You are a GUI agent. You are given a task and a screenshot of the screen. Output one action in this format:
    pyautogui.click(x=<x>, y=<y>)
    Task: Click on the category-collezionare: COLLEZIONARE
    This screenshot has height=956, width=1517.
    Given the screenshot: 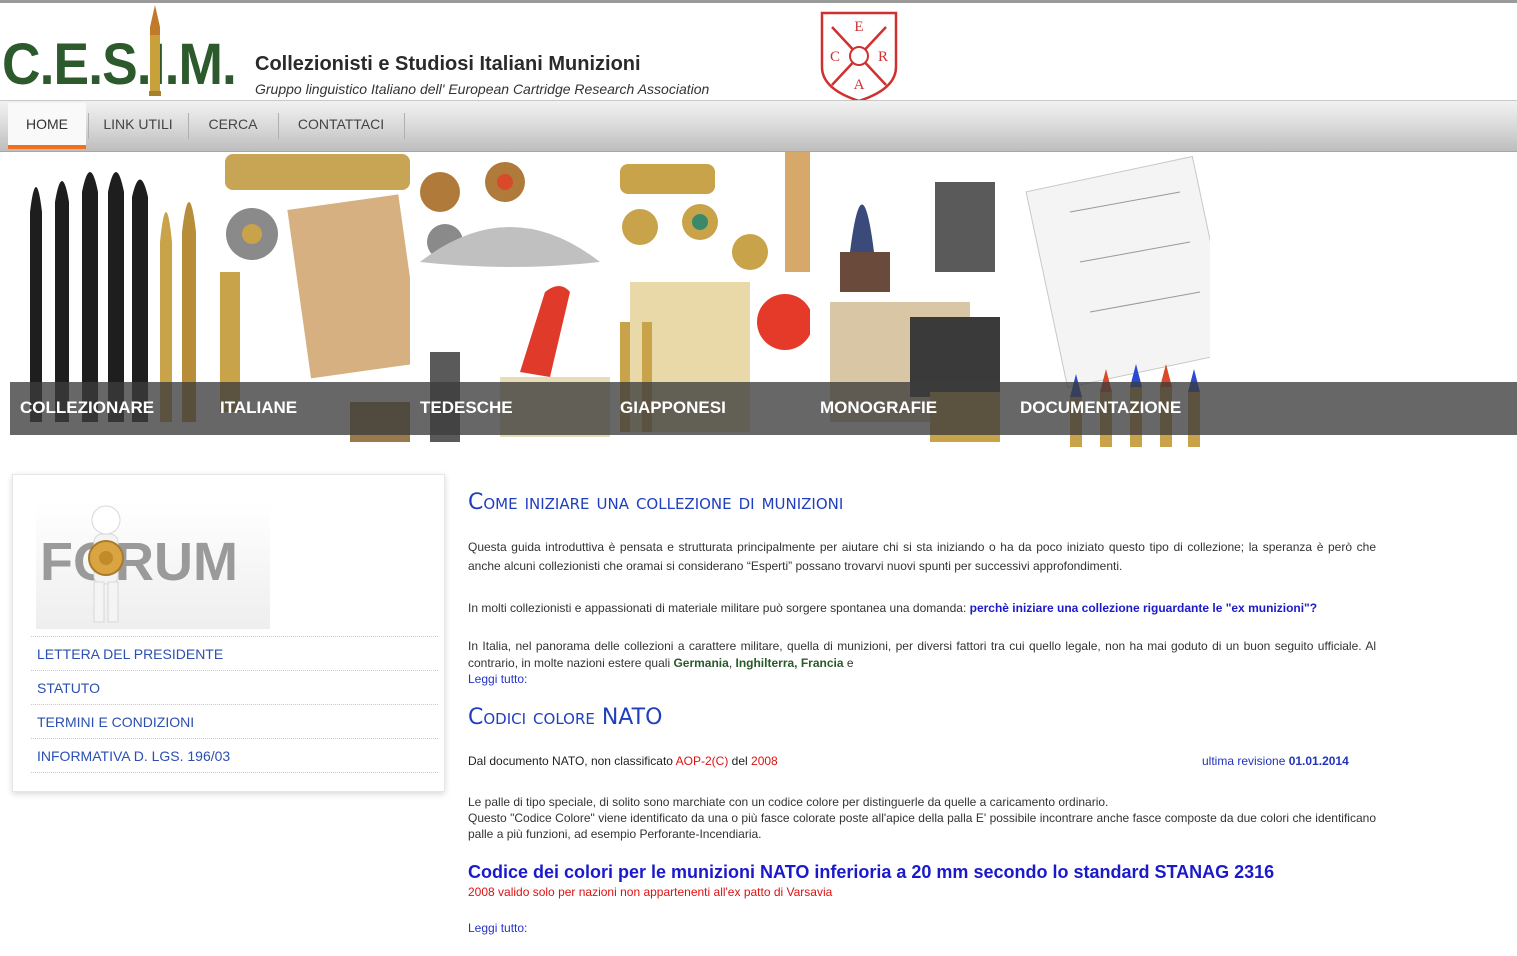 What is the action you would take?
    pyautogui.click(x=87, y=408)
    